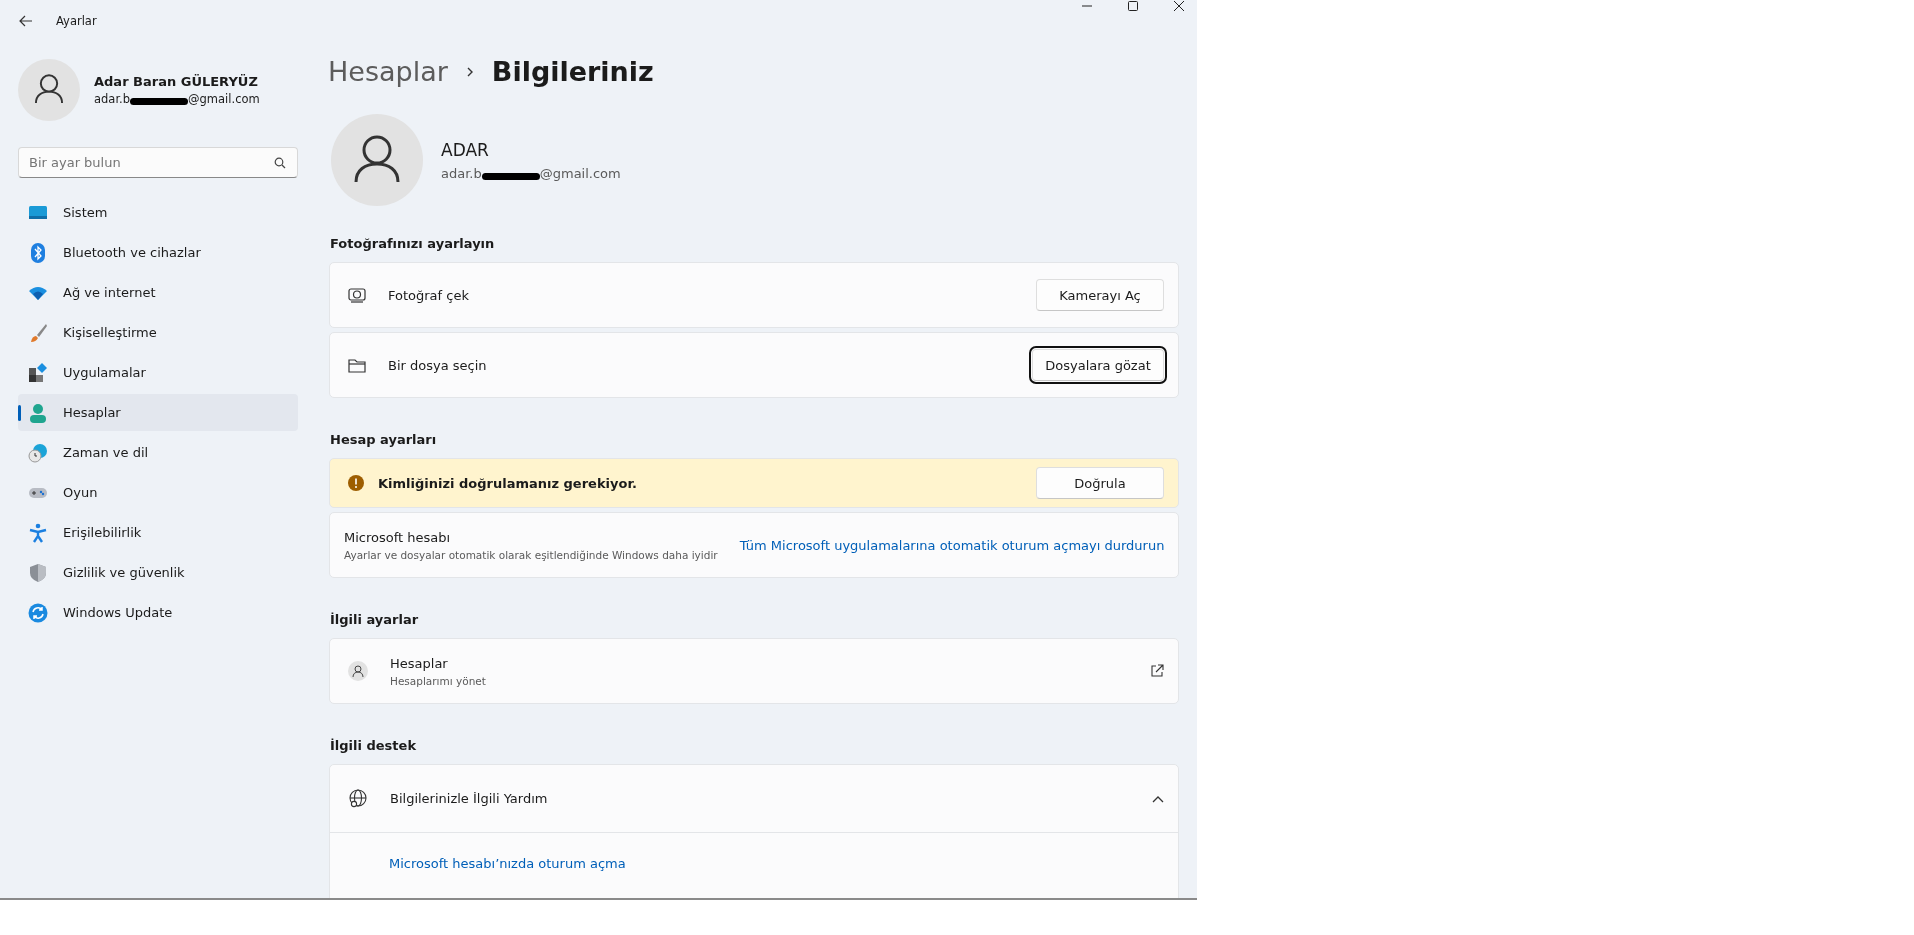 The width and height of the screenshot is (1914, 935). What do you see at coordinates (357, 295) in the screenshot?
I see `camera-icon` at bounding box center [357, 295].